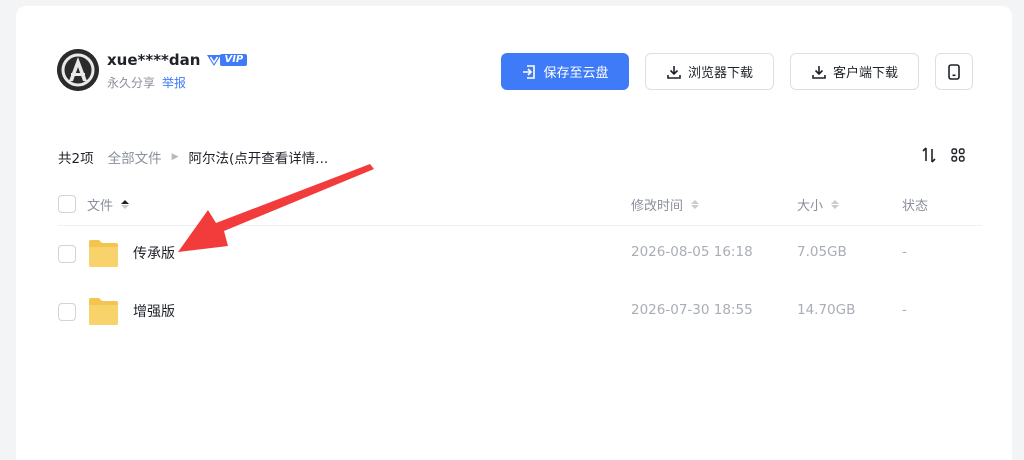  Describe the element at coordinates (529, 71) in the screenshot. I see `save-icon` at that location.